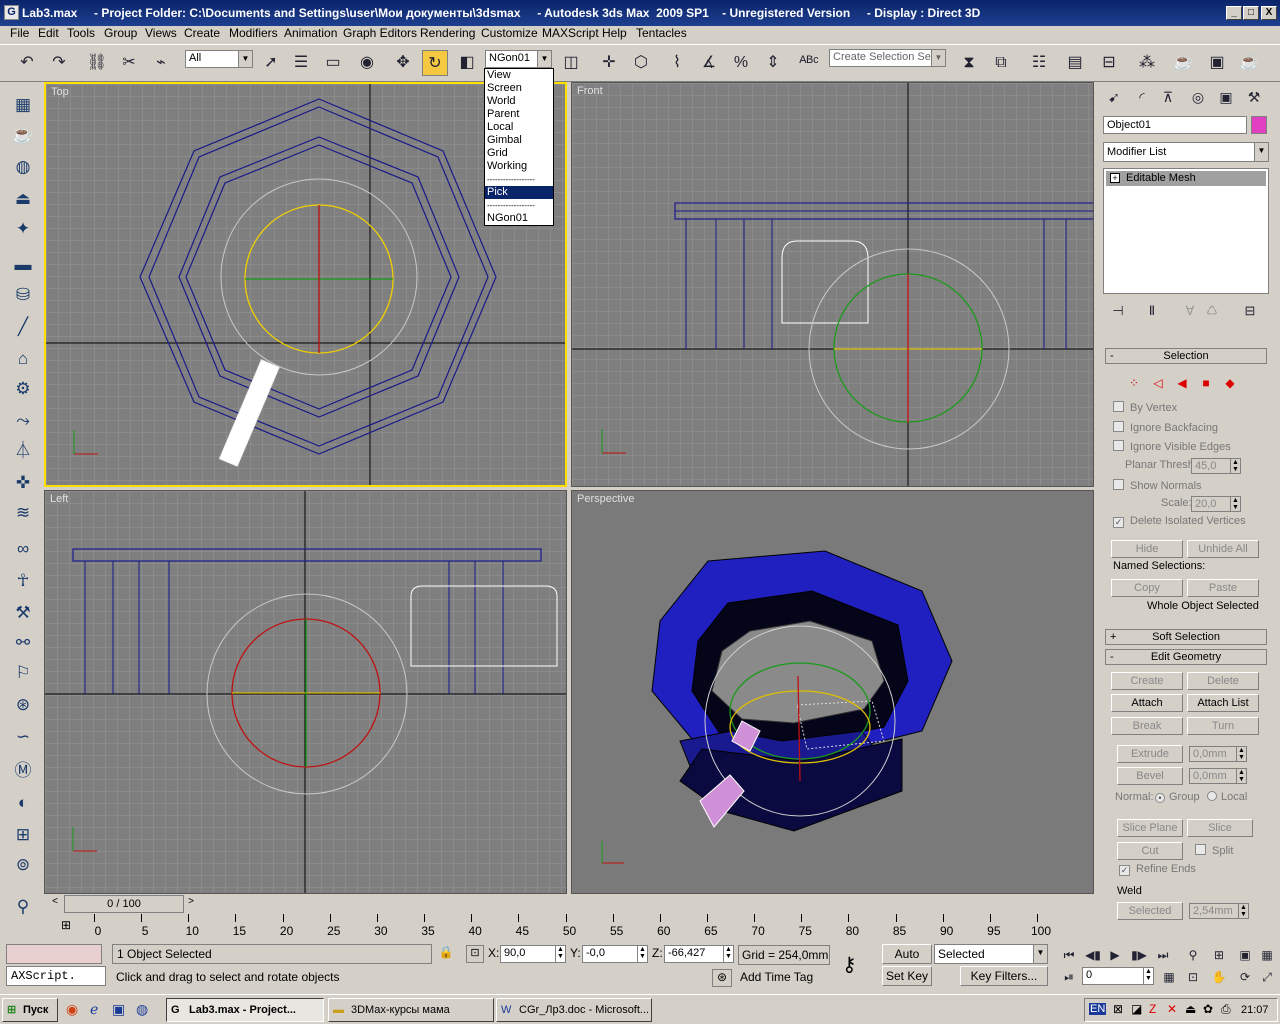  Describe the element at coordinates (1150, 911) in the screenshot. I see `weld-selected-button: Selected` at that location.